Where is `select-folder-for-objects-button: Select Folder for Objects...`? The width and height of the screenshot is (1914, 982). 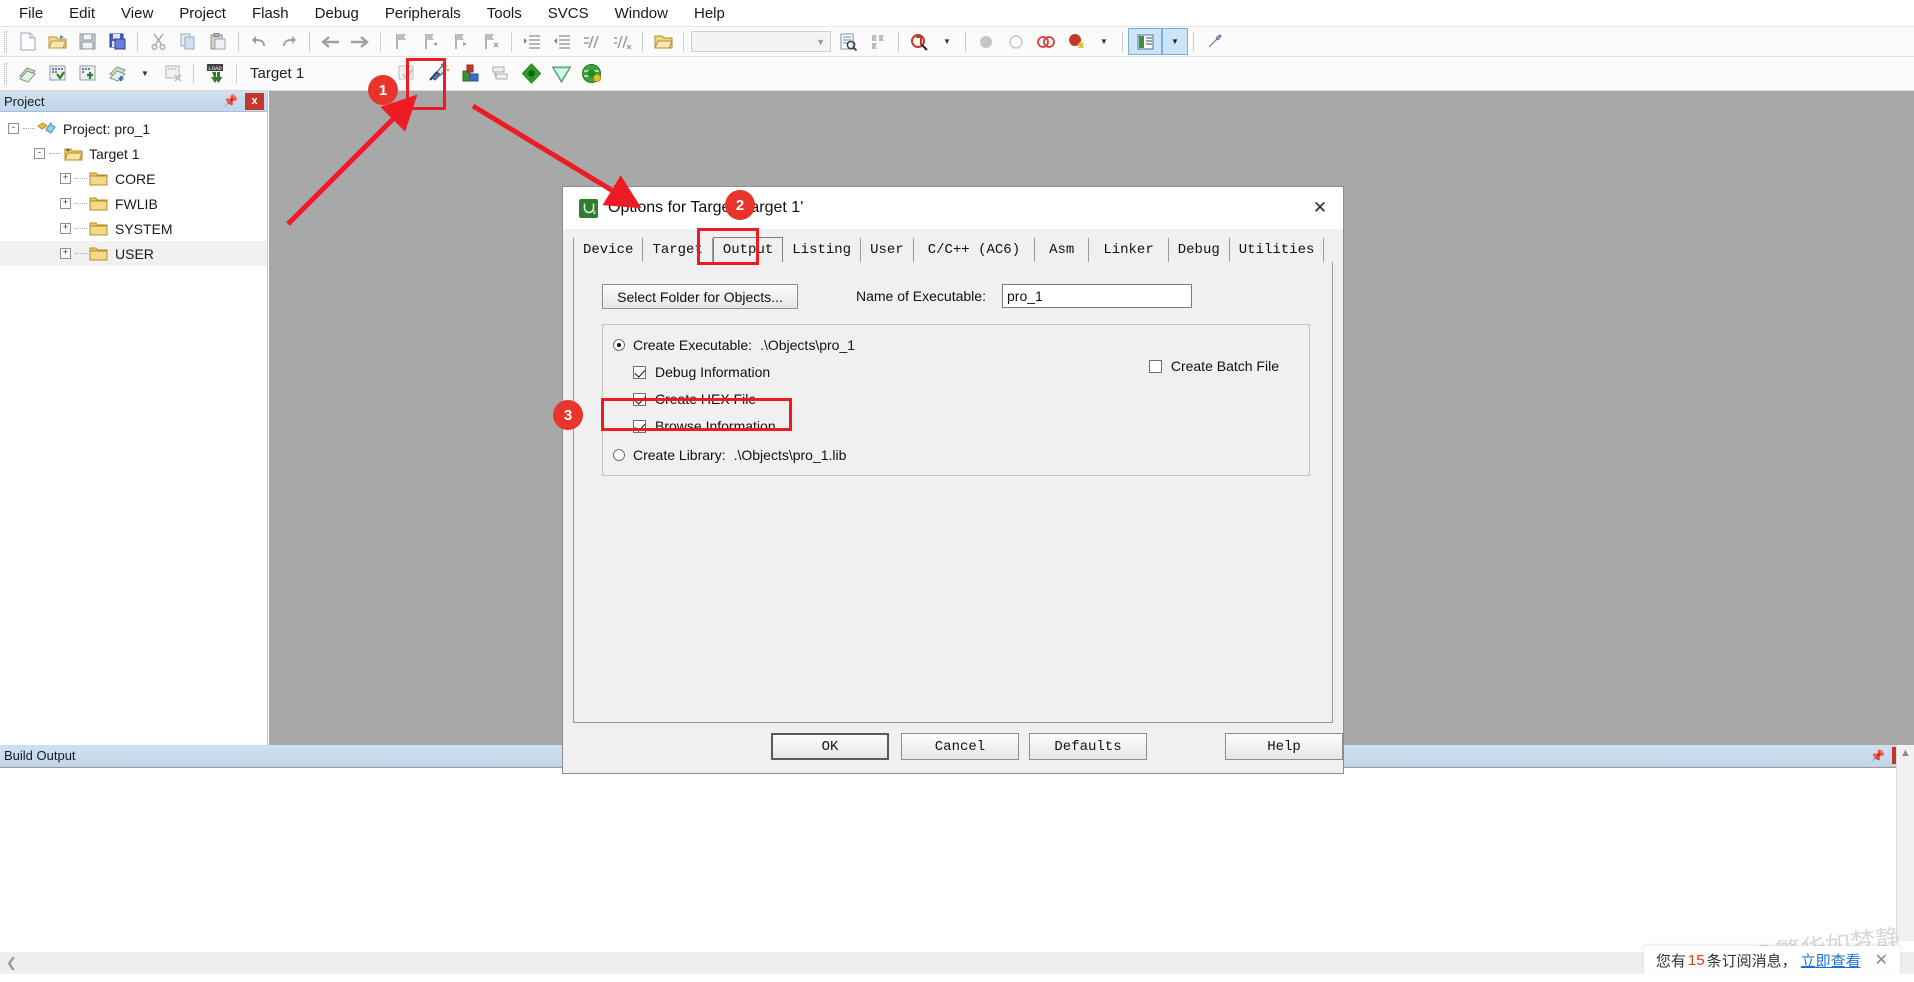 select-folder-for-objects-button: Select Folder for Objects... is located at coordinates (700, 296).